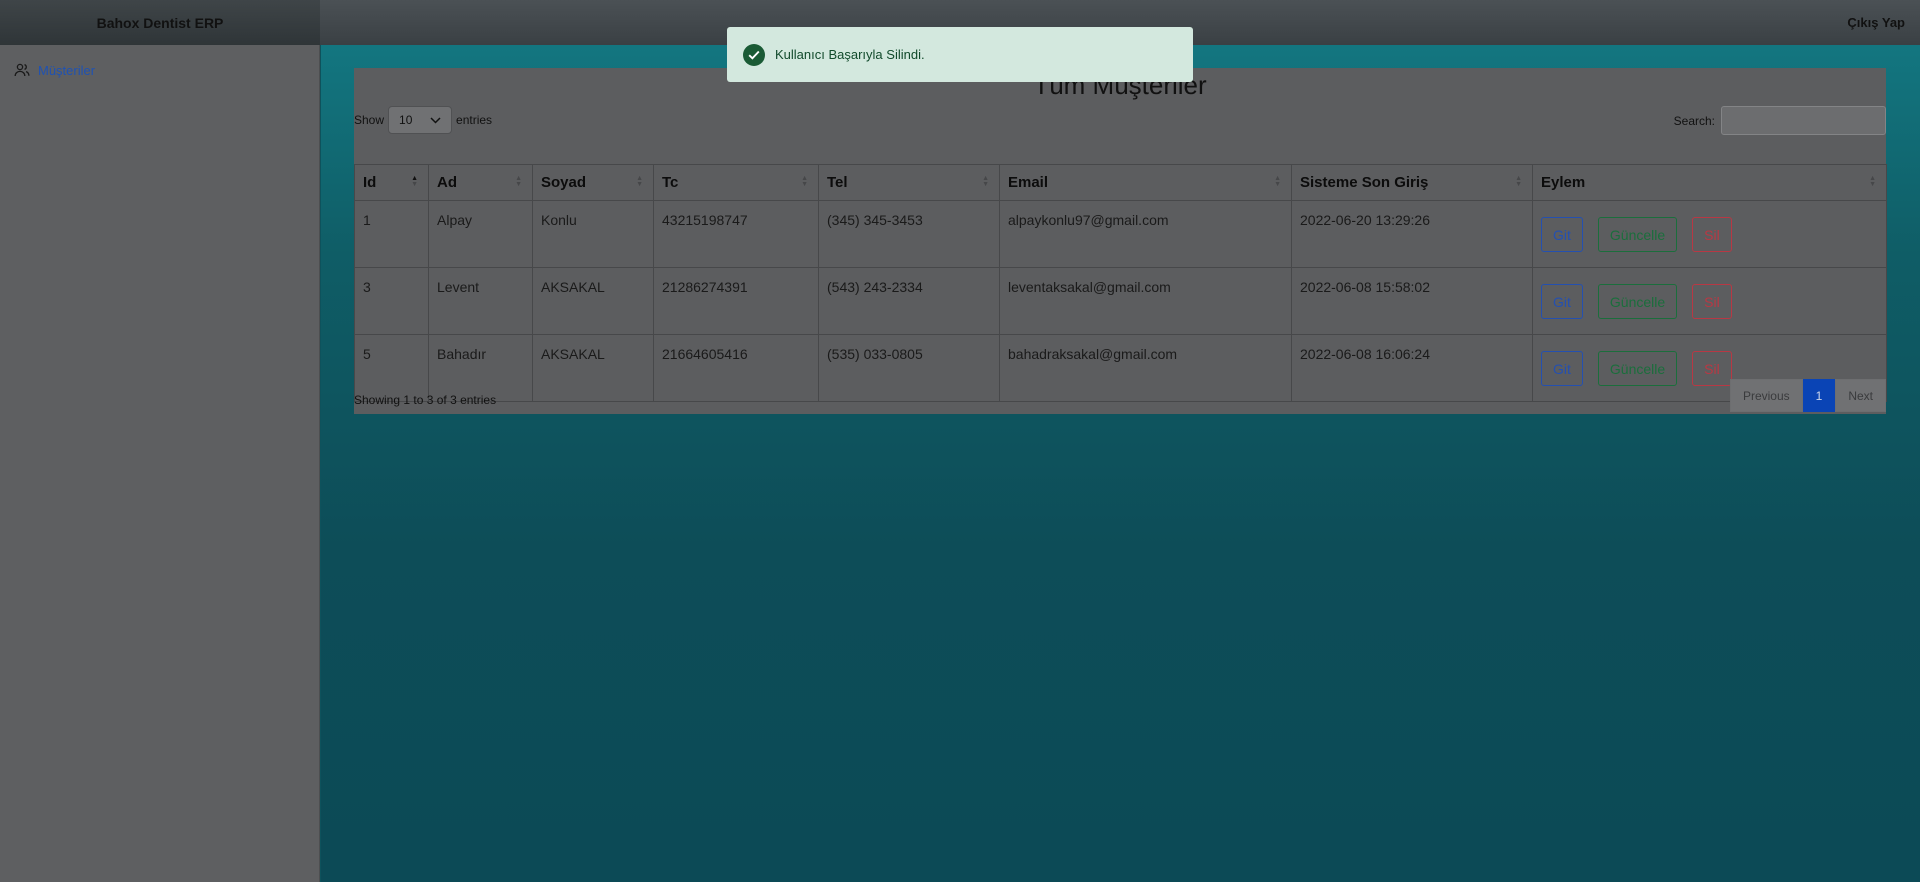 Image resolution: width=1920 pixels, height=882 pixels. What do you see at coordinates (480, 182) in the screenshot?
I see `column-header-ad: Ad ▲ ▼` at bounding box center [480, 182].